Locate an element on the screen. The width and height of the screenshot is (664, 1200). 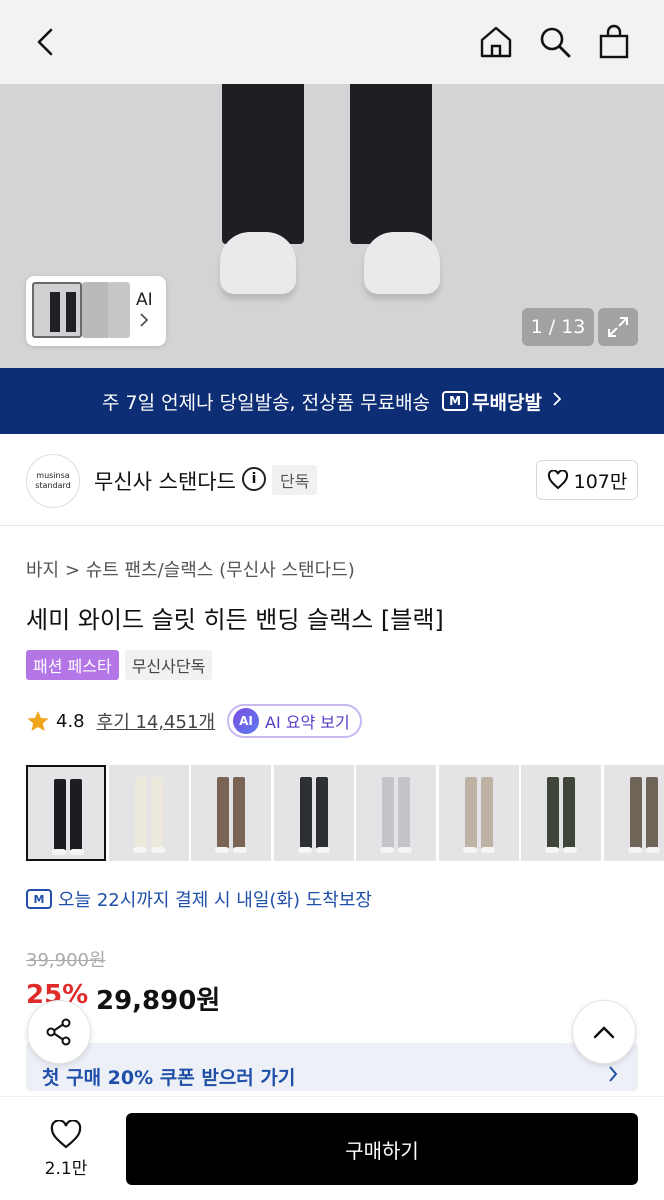
product-photo-left-shoe is located at coordinates (258, 263).